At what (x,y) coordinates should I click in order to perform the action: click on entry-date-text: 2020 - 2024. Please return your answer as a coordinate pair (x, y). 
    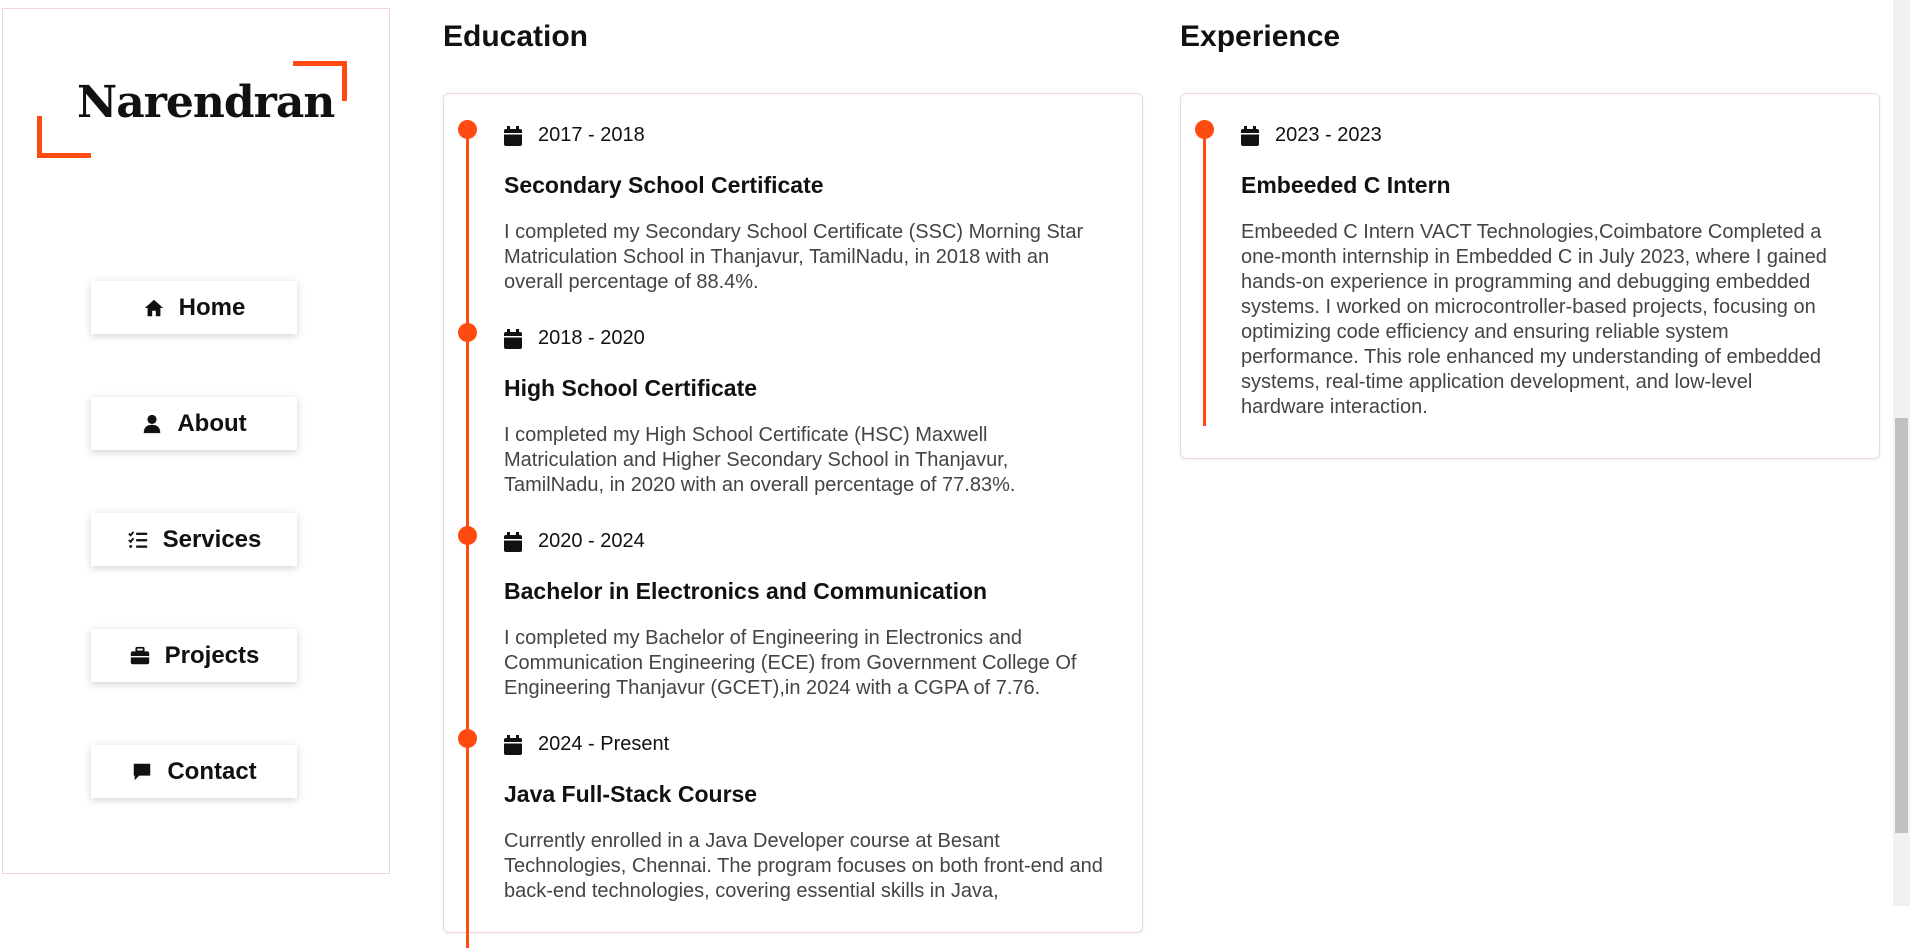
    Looking at the image, I should click on (591, 541).